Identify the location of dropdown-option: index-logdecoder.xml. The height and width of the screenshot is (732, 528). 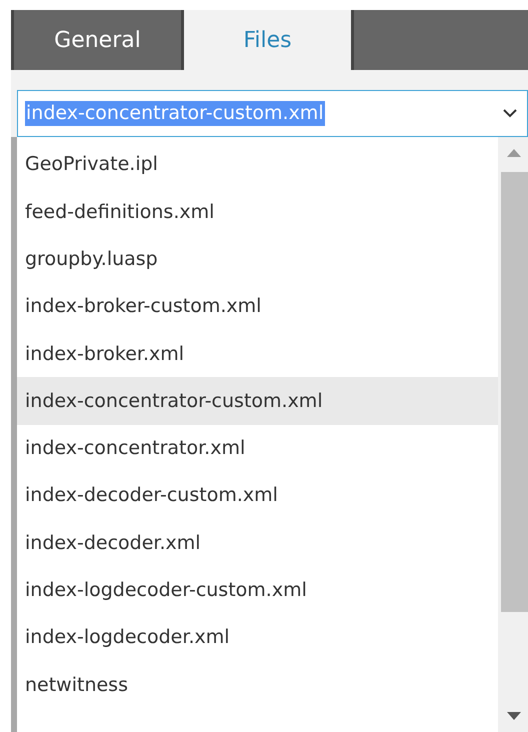
(257, 638).